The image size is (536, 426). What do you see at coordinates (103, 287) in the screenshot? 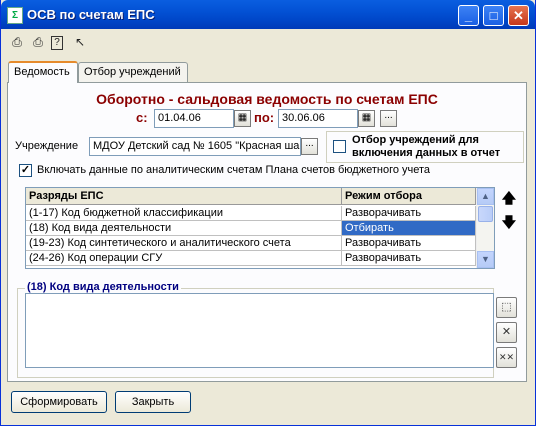
I see `detail-title: (18) Код вида деятельности` at bounding box center [103, 287].